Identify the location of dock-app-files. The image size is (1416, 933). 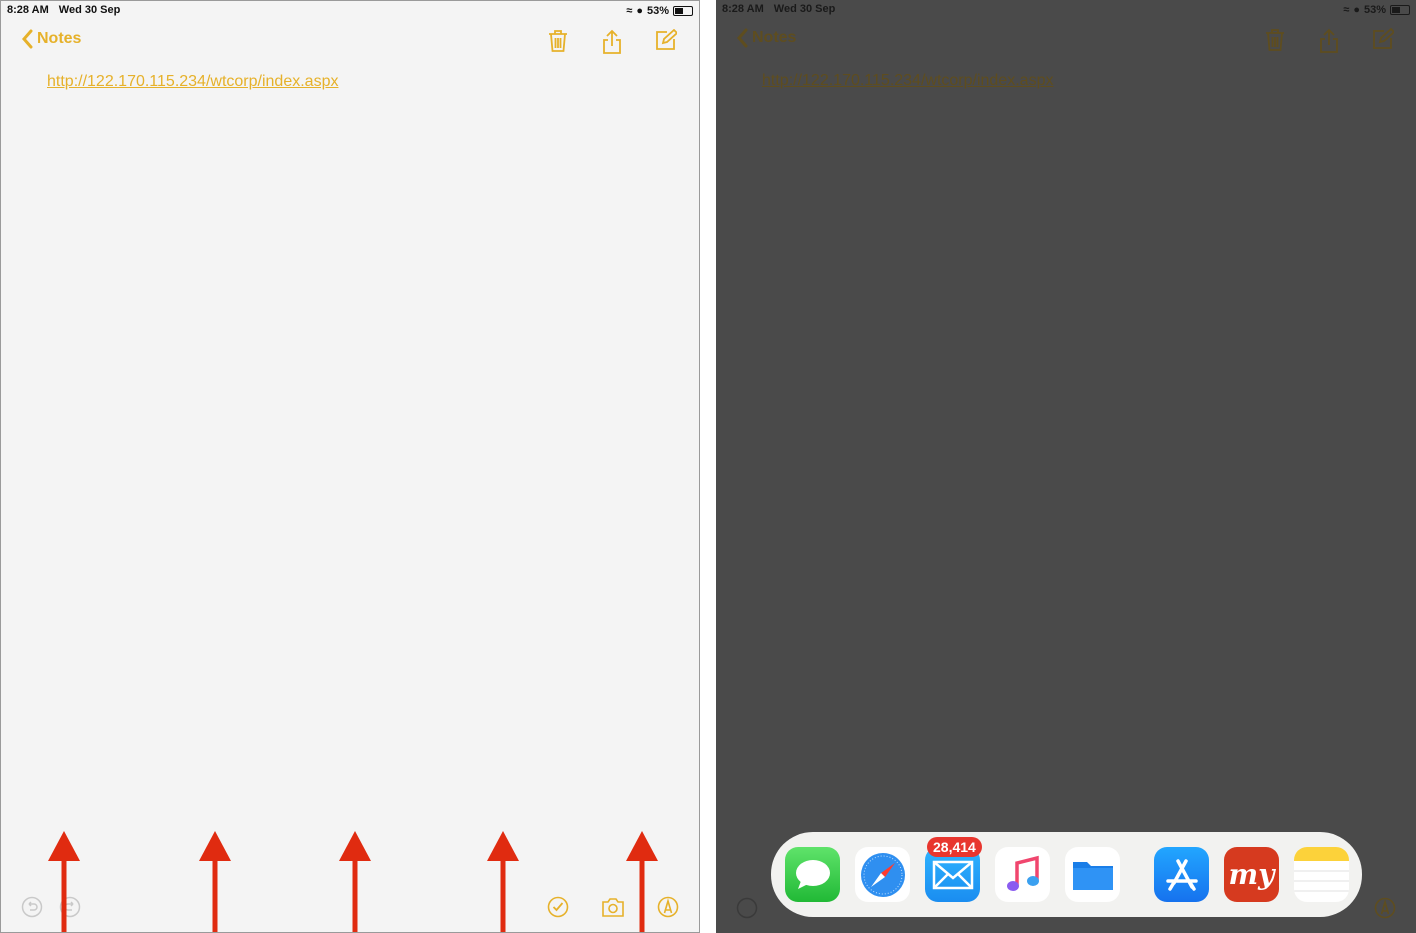
(1092, 874).